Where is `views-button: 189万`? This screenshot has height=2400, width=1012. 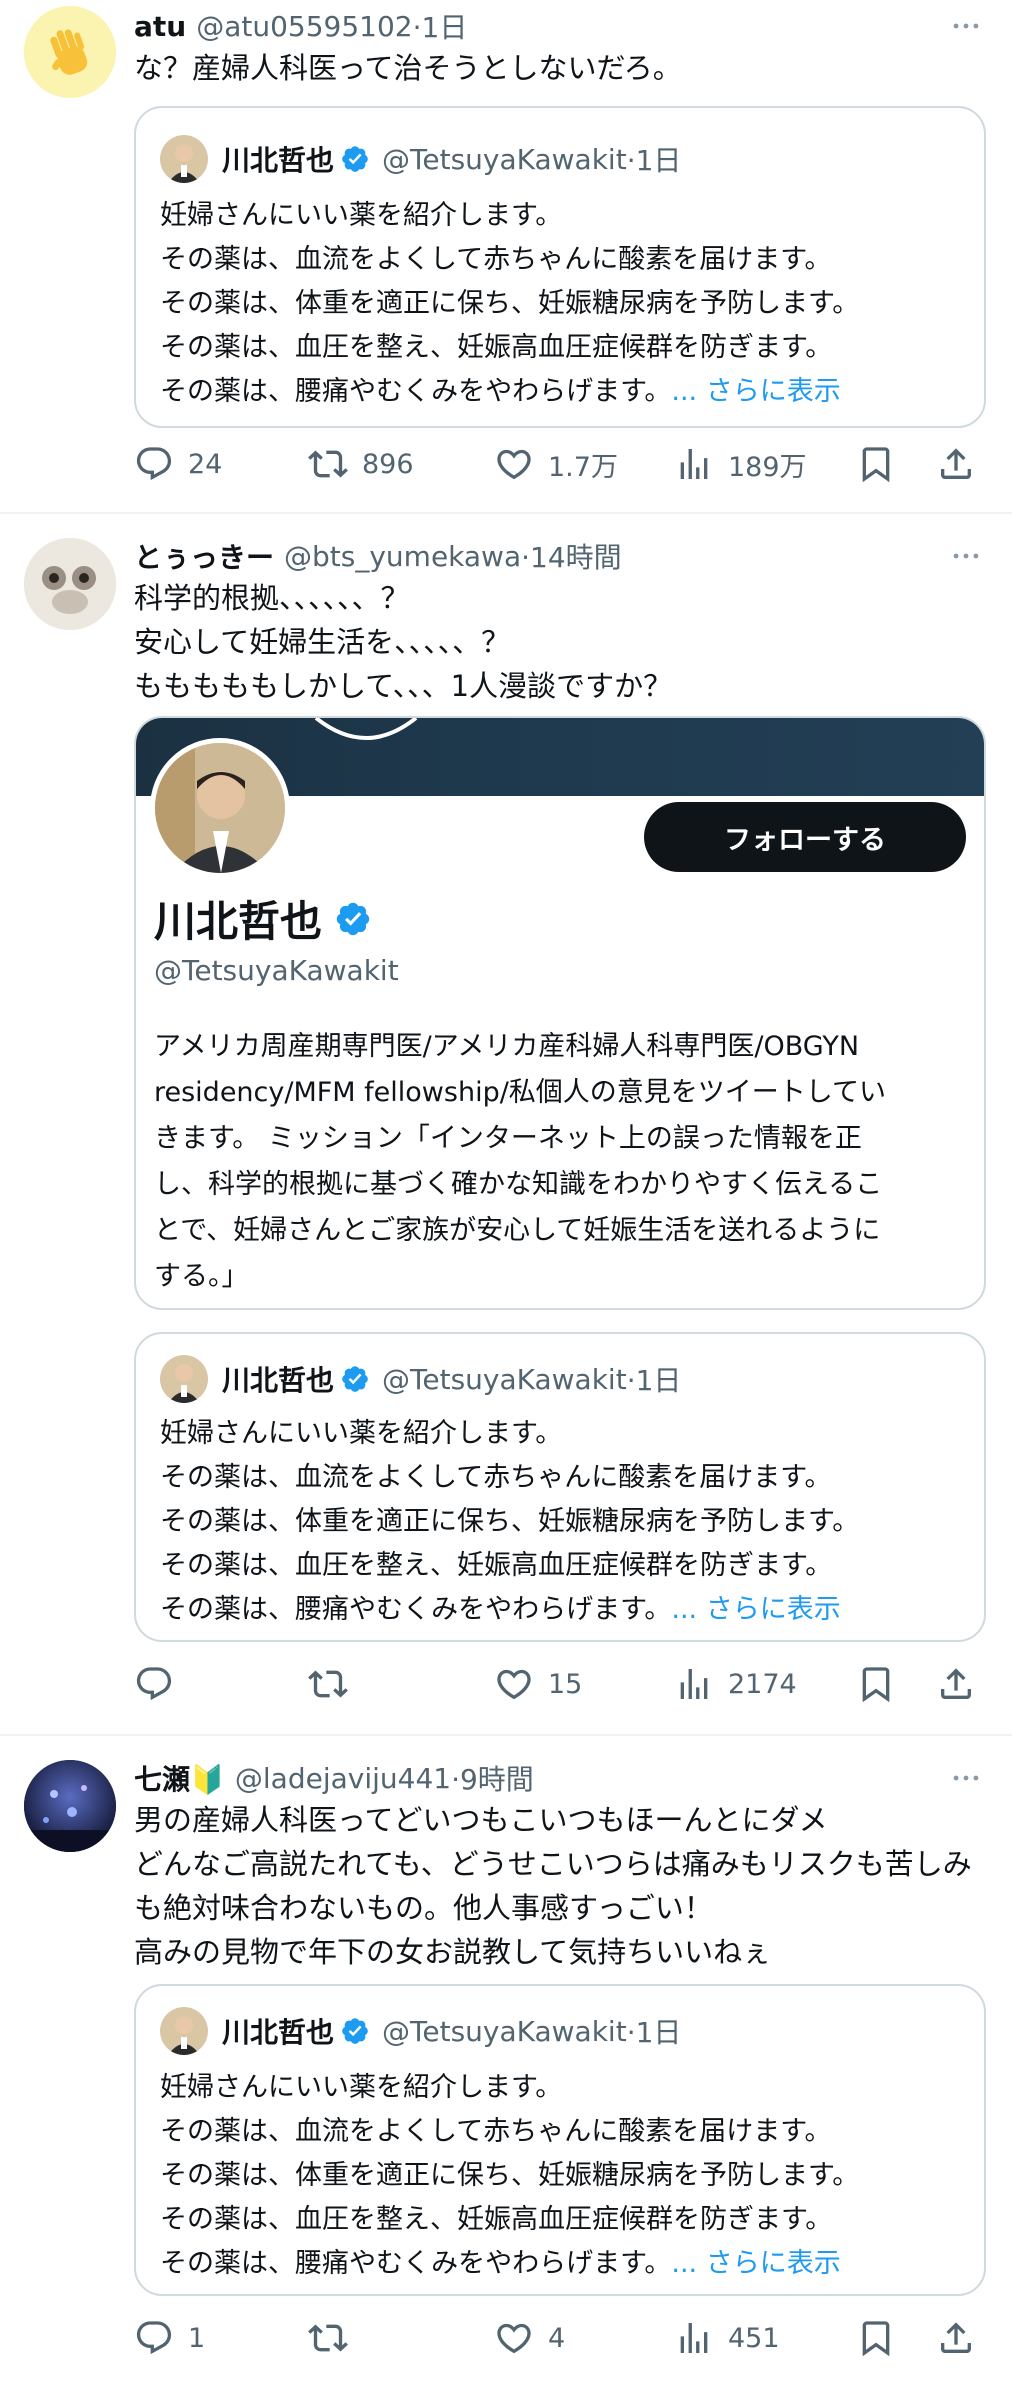
views-button: 189万 is located at coordinates (740, 464).